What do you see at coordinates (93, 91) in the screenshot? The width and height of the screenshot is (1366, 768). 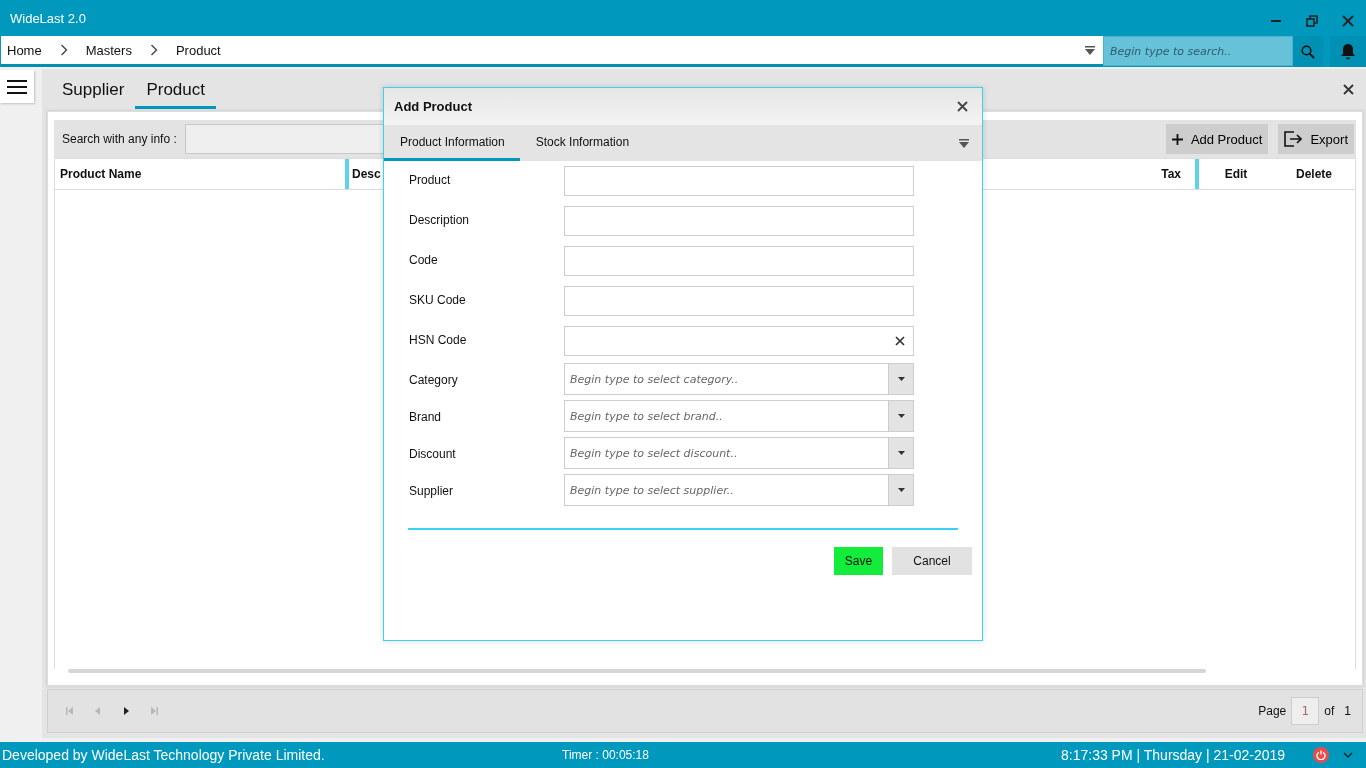 I see `tab: Supplier` at bounding box center [93, 91].